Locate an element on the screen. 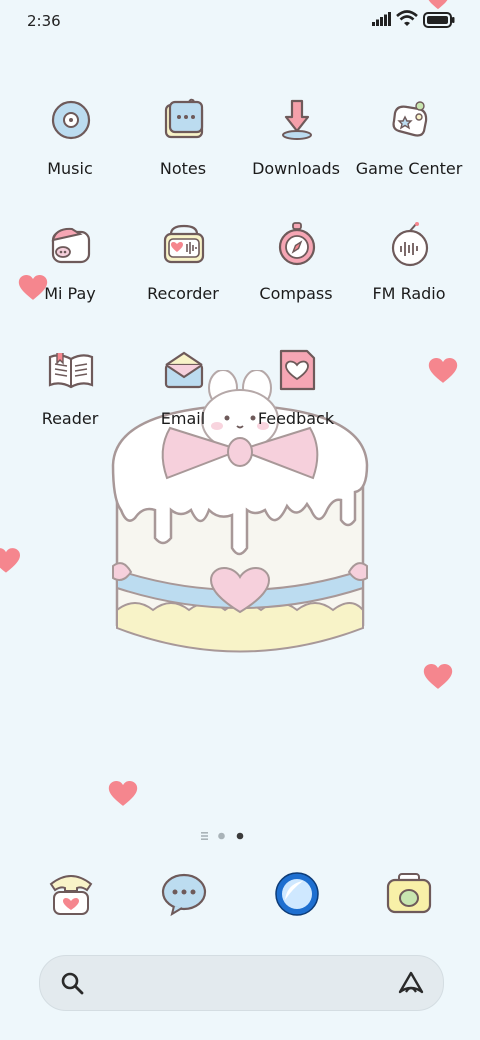 This screenshot has height=1040, width=480. app-game-center: Game Center is located at coordinates (409, 152).